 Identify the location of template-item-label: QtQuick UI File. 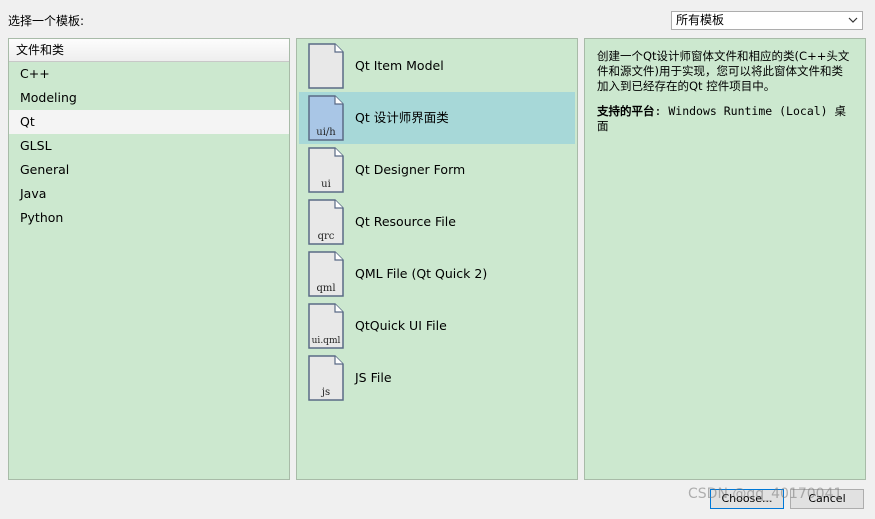
(401, 325).